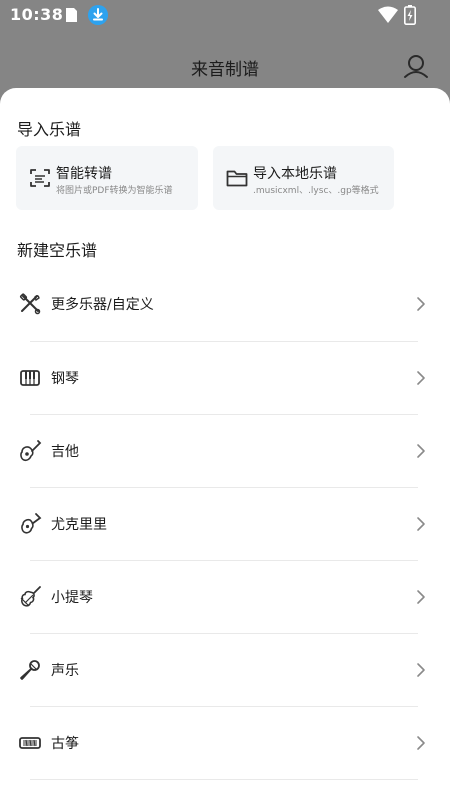 This screenshot has height=800, width=450. What do you see at coordinates (84, 174) in the screenshot?
I see `card-title: 智能转谱` at bounding box center [84, 174].